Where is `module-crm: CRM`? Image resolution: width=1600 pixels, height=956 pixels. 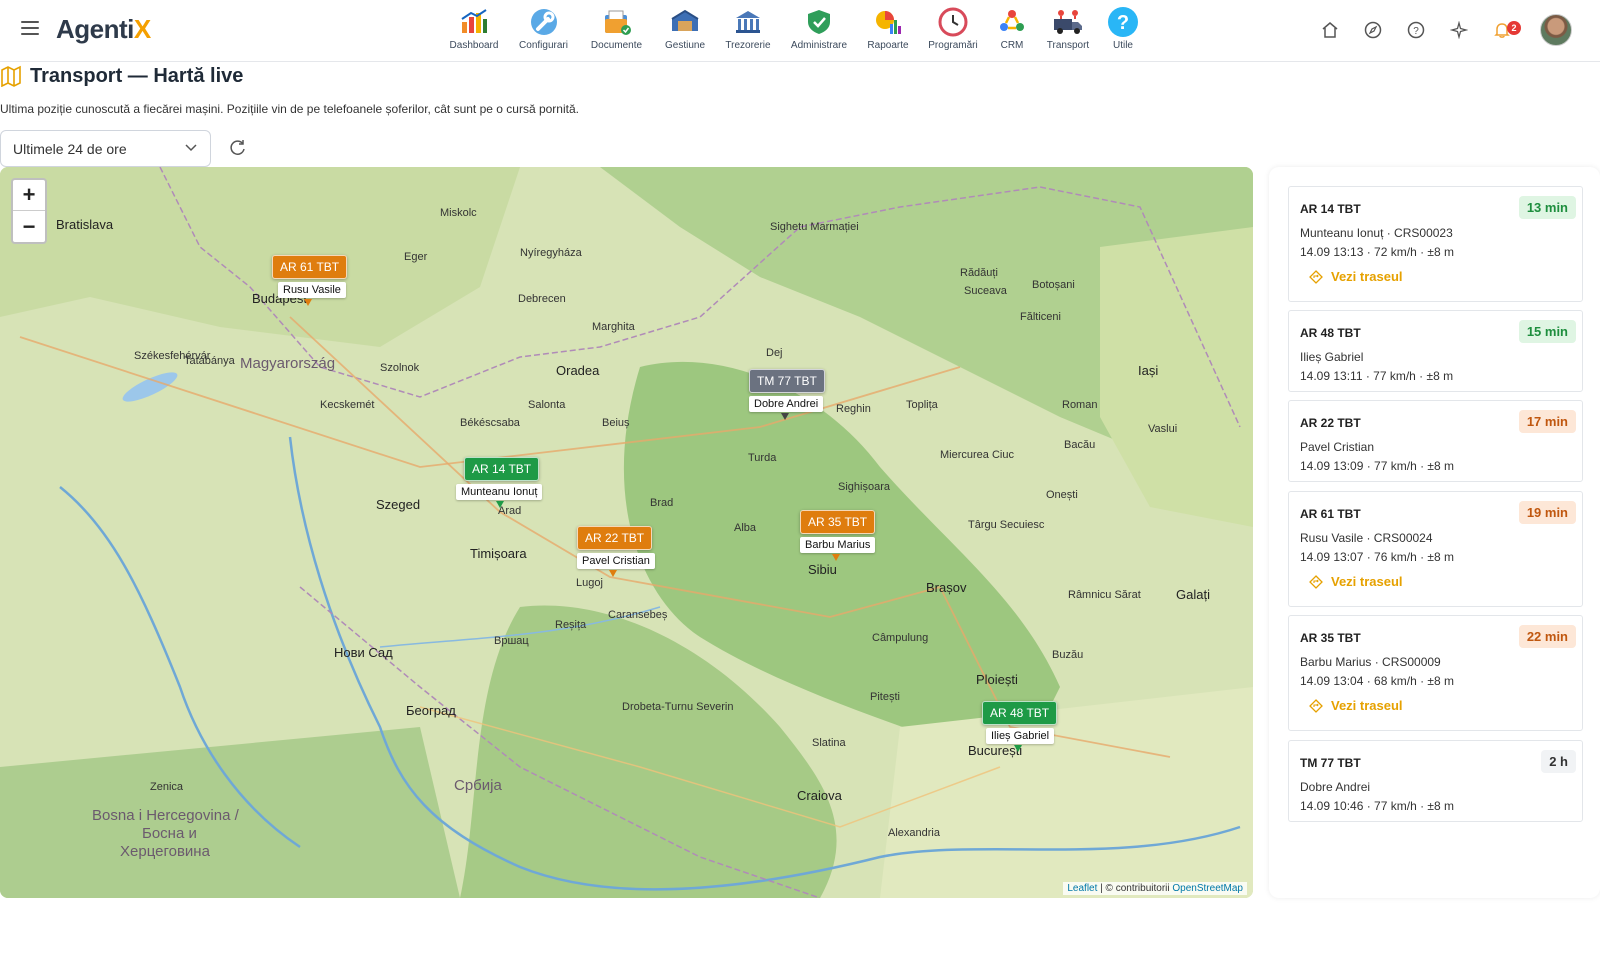
module-crm: CRM is located at coordinates (1012, 31).